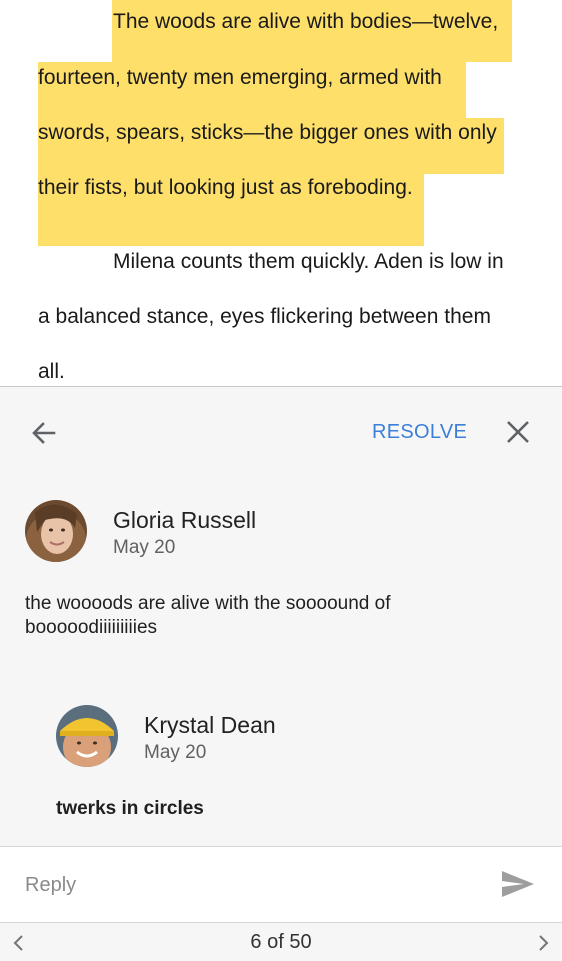 Image resolution: width=562 pixels, height=961 pixels. I want to click on doc-line: all., so click(51, 371).